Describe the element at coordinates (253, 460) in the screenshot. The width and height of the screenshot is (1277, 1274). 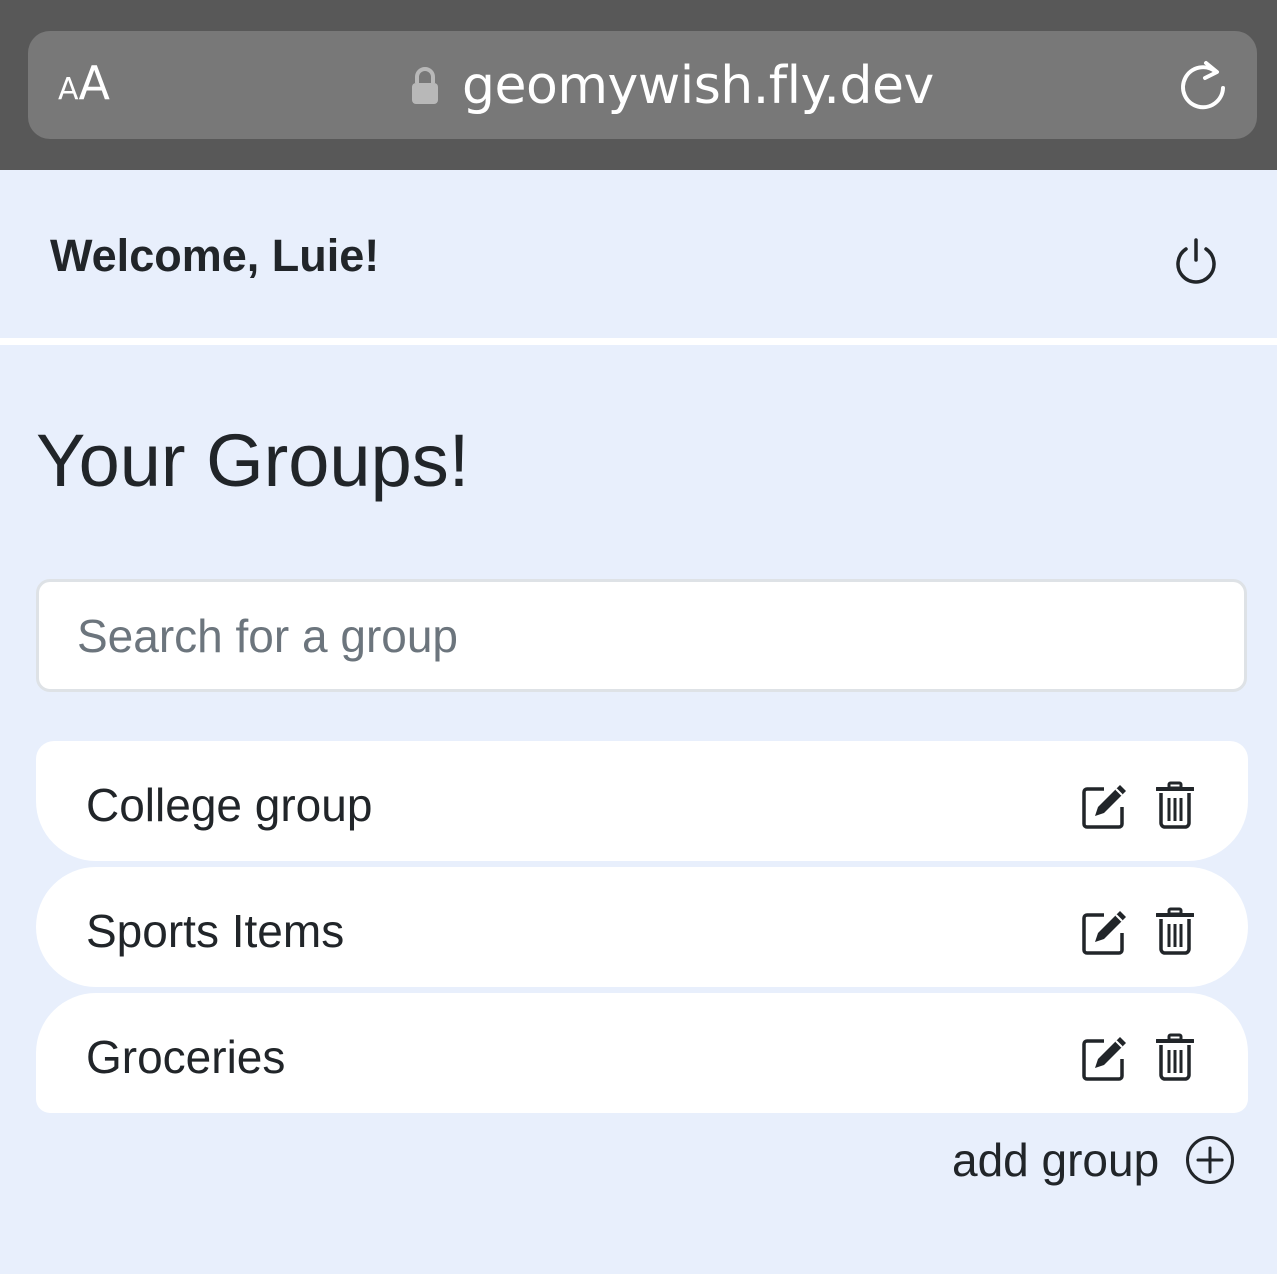
I see `page-title: Your Groups!` at that location.